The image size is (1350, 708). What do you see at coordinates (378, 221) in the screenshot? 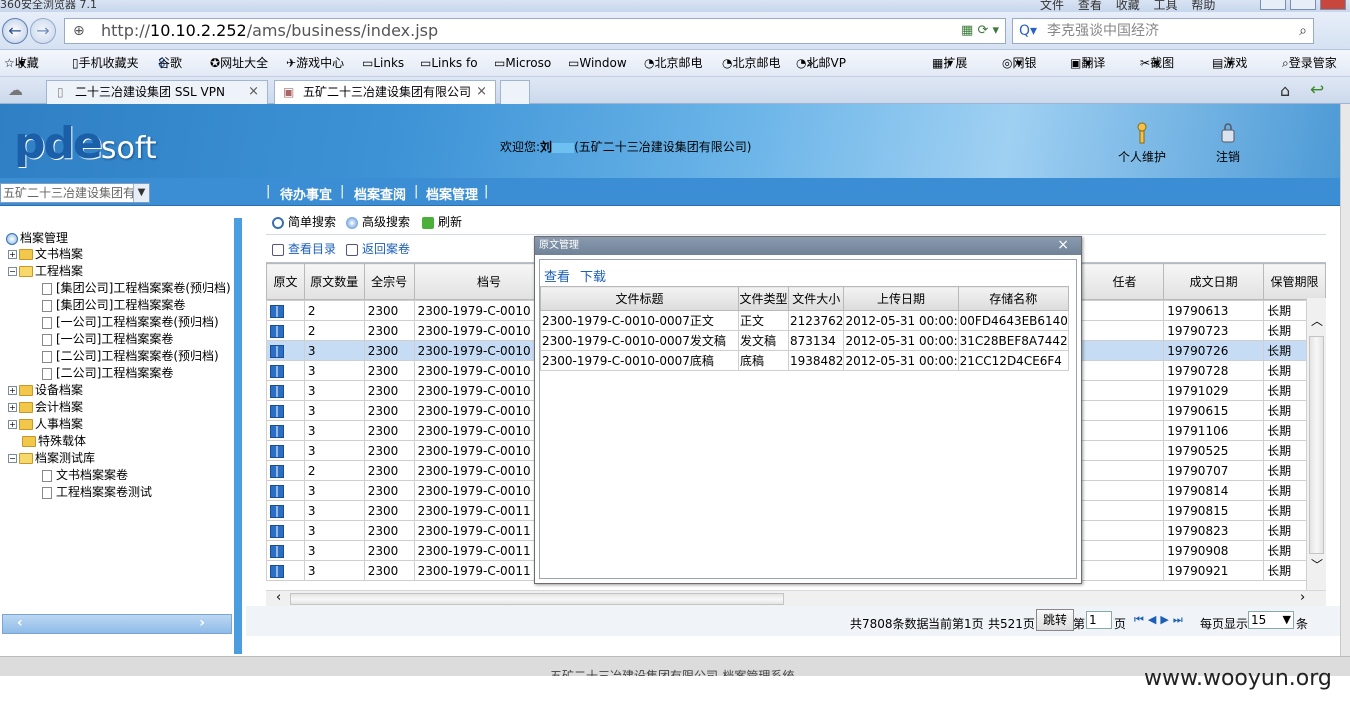
I see `advanced-search-button: 高级搜索` at bounding box center [378, 221].